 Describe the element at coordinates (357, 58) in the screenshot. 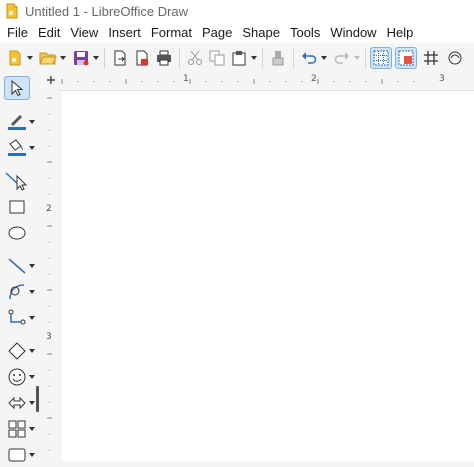

I see `redo-dropdown` at that location.